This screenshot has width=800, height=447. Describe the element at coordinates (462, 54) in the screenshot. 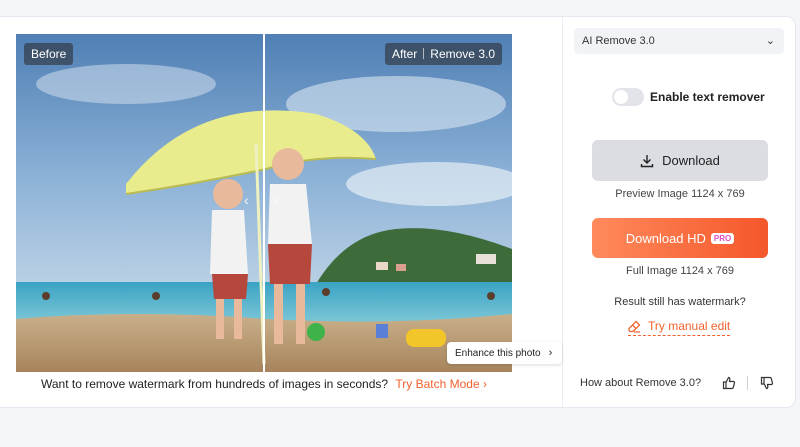

I see `after-version: Remove 3.0` at that location.